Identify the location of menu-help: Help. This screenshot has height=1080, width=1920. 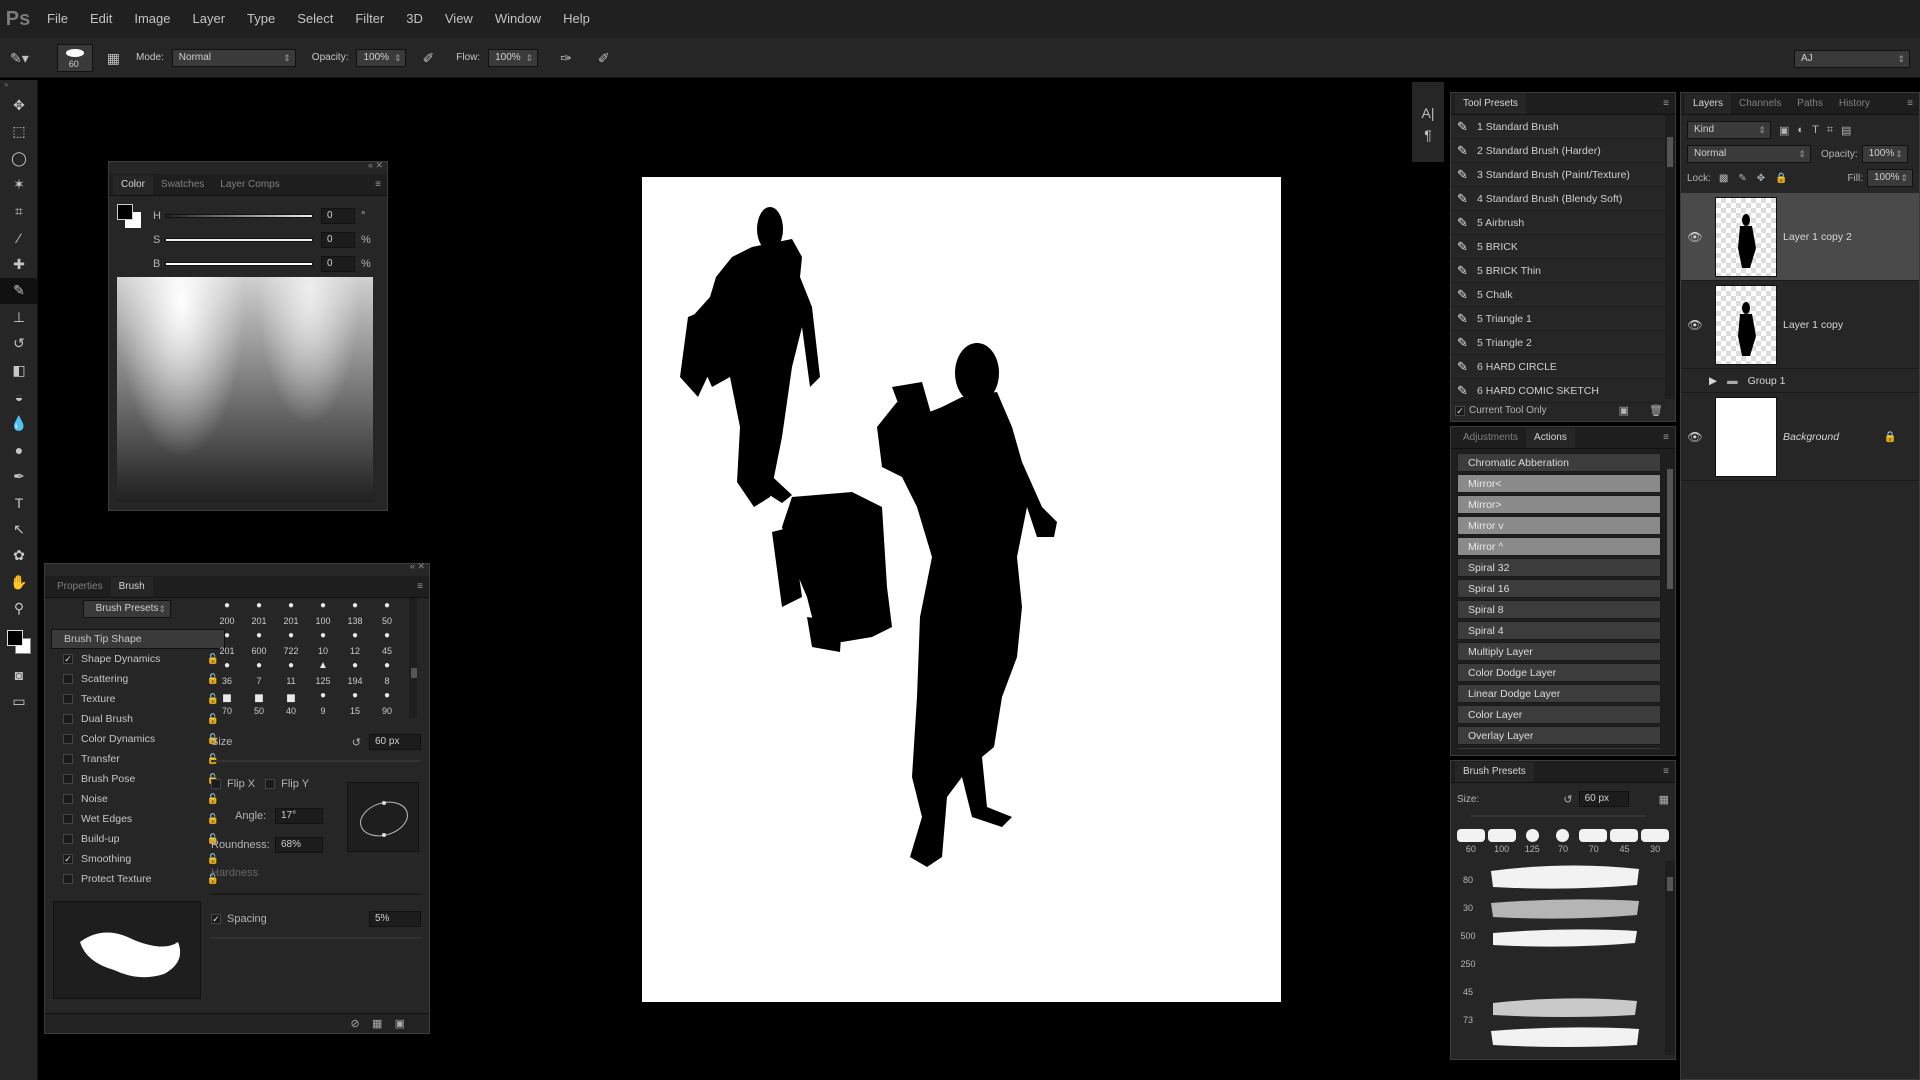
(576, 19).